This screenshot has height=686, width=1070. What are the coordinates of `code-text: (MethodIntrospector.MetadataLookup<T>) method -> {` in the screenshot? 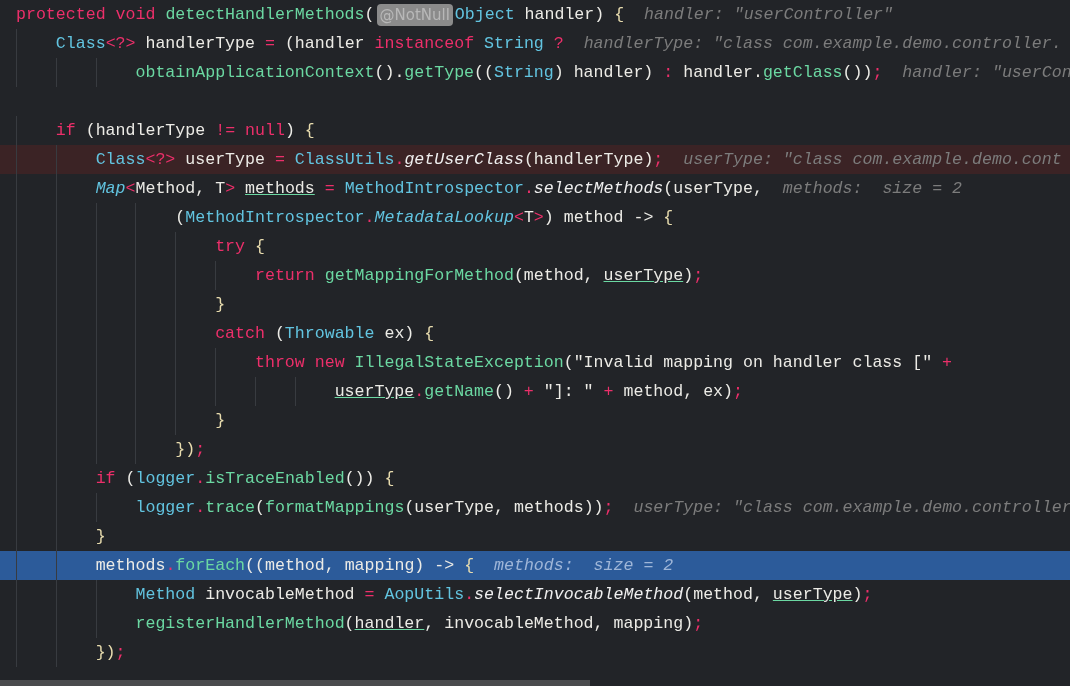 It's located at (345, 217).